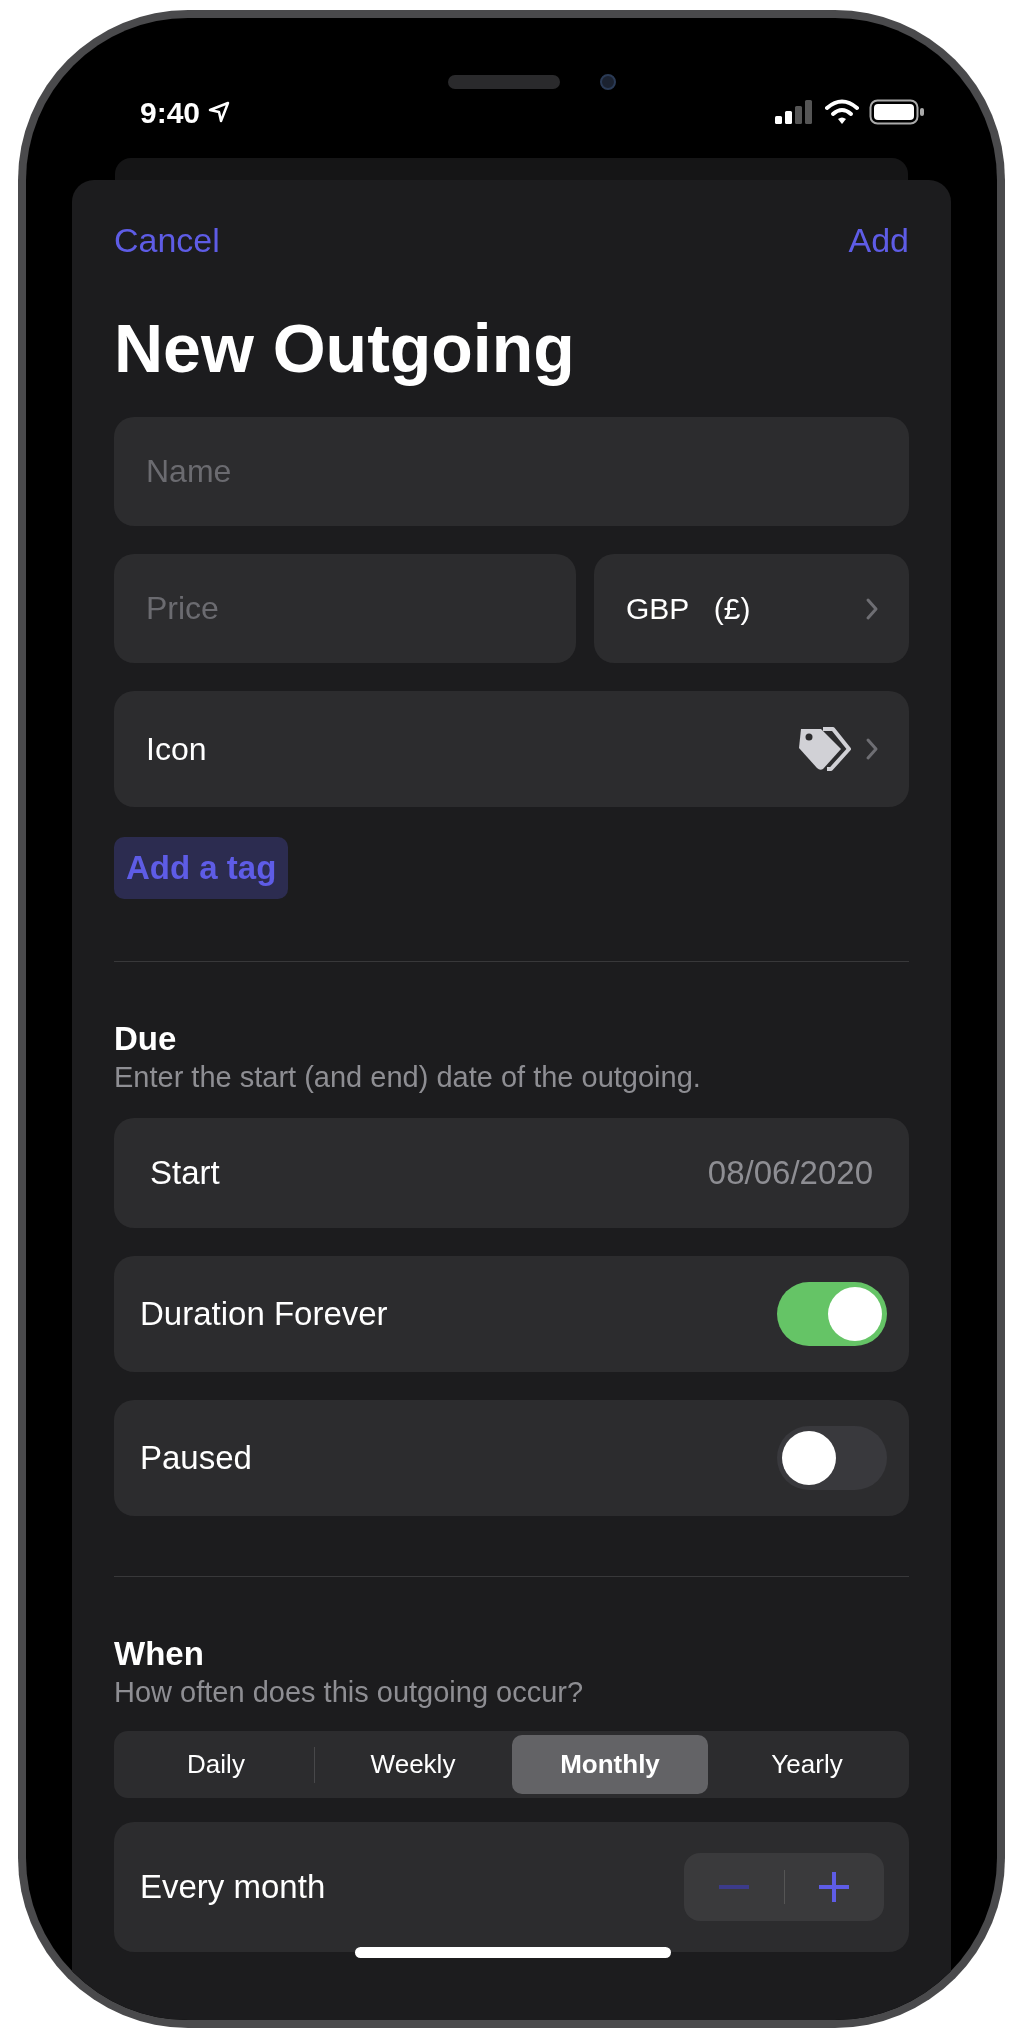 Image resolution: width=1024 pixels, height=2035 pixels. I want to click on toggle-label: Paused, so click(196, 1458).